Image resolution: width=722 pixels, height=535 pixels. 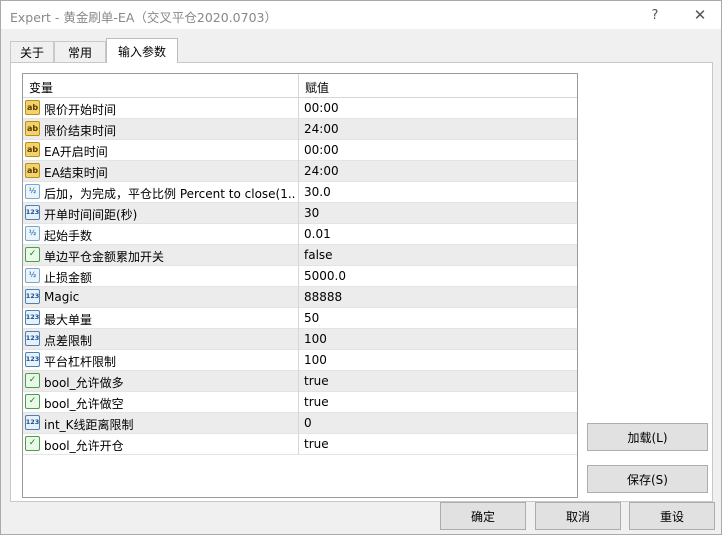 I want to click on table-row: ab 限价开始时间 00:00, so click(x=300, y=108).